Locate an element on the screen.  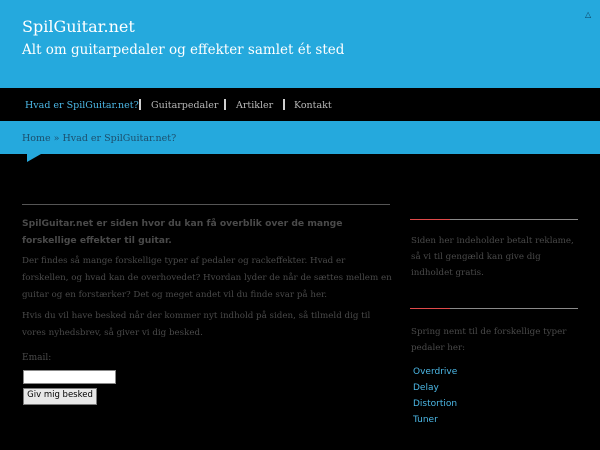
email-field is located at coordinates (69, 377).